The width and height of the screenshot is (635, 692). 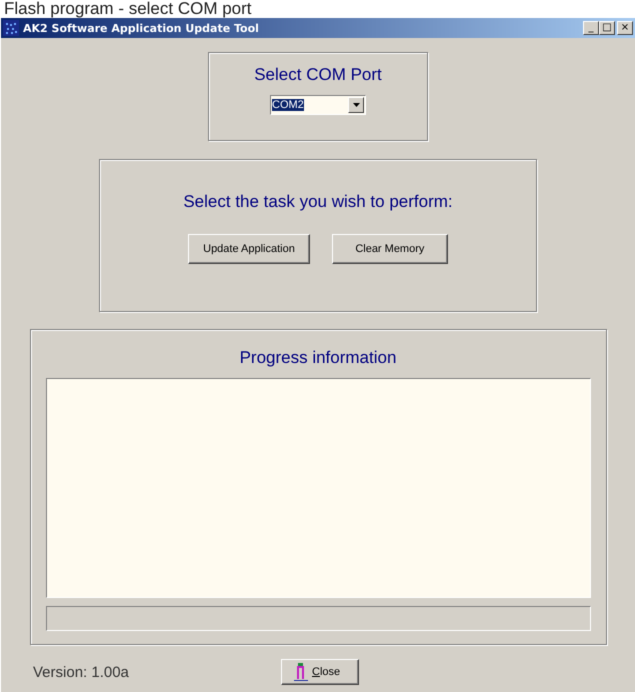 I want to click on app-icon, so click(x=11, y=28).